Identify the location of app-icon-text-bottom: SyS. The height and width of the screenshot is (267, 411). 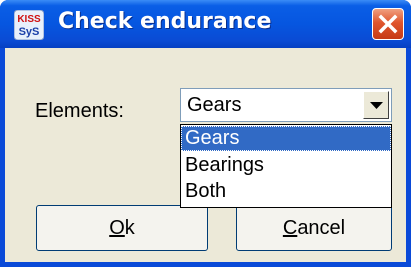
(29, 32).